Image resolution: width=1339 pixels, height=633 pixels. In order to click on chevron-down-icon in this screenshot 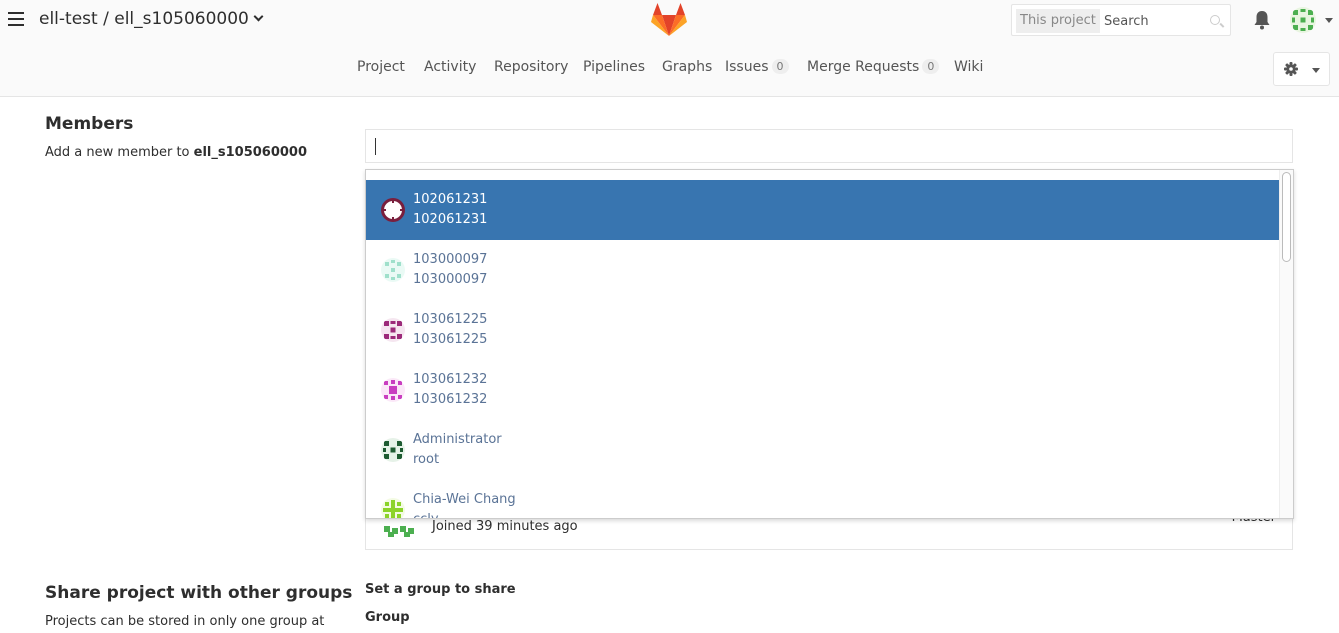, I will do `click(258, 16)`.